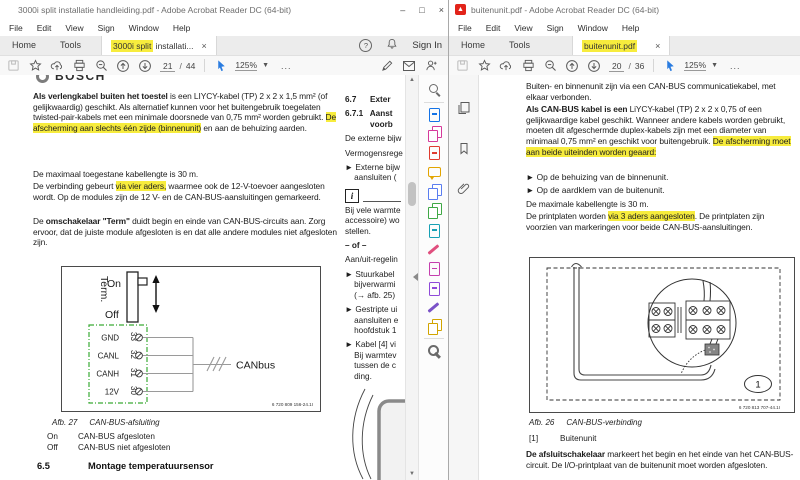  I want to click on create-pdf-icon, so click(434, 153).